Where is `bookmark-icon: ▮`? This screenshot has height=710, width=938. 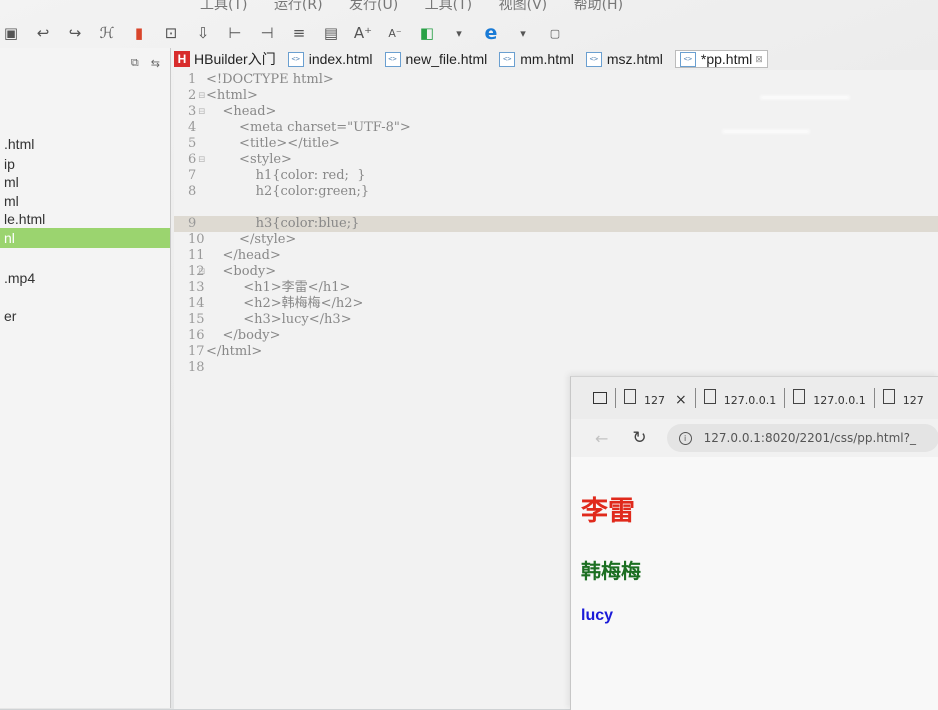
bookmark-icon: ▮ is located at coordinates (139, 33).